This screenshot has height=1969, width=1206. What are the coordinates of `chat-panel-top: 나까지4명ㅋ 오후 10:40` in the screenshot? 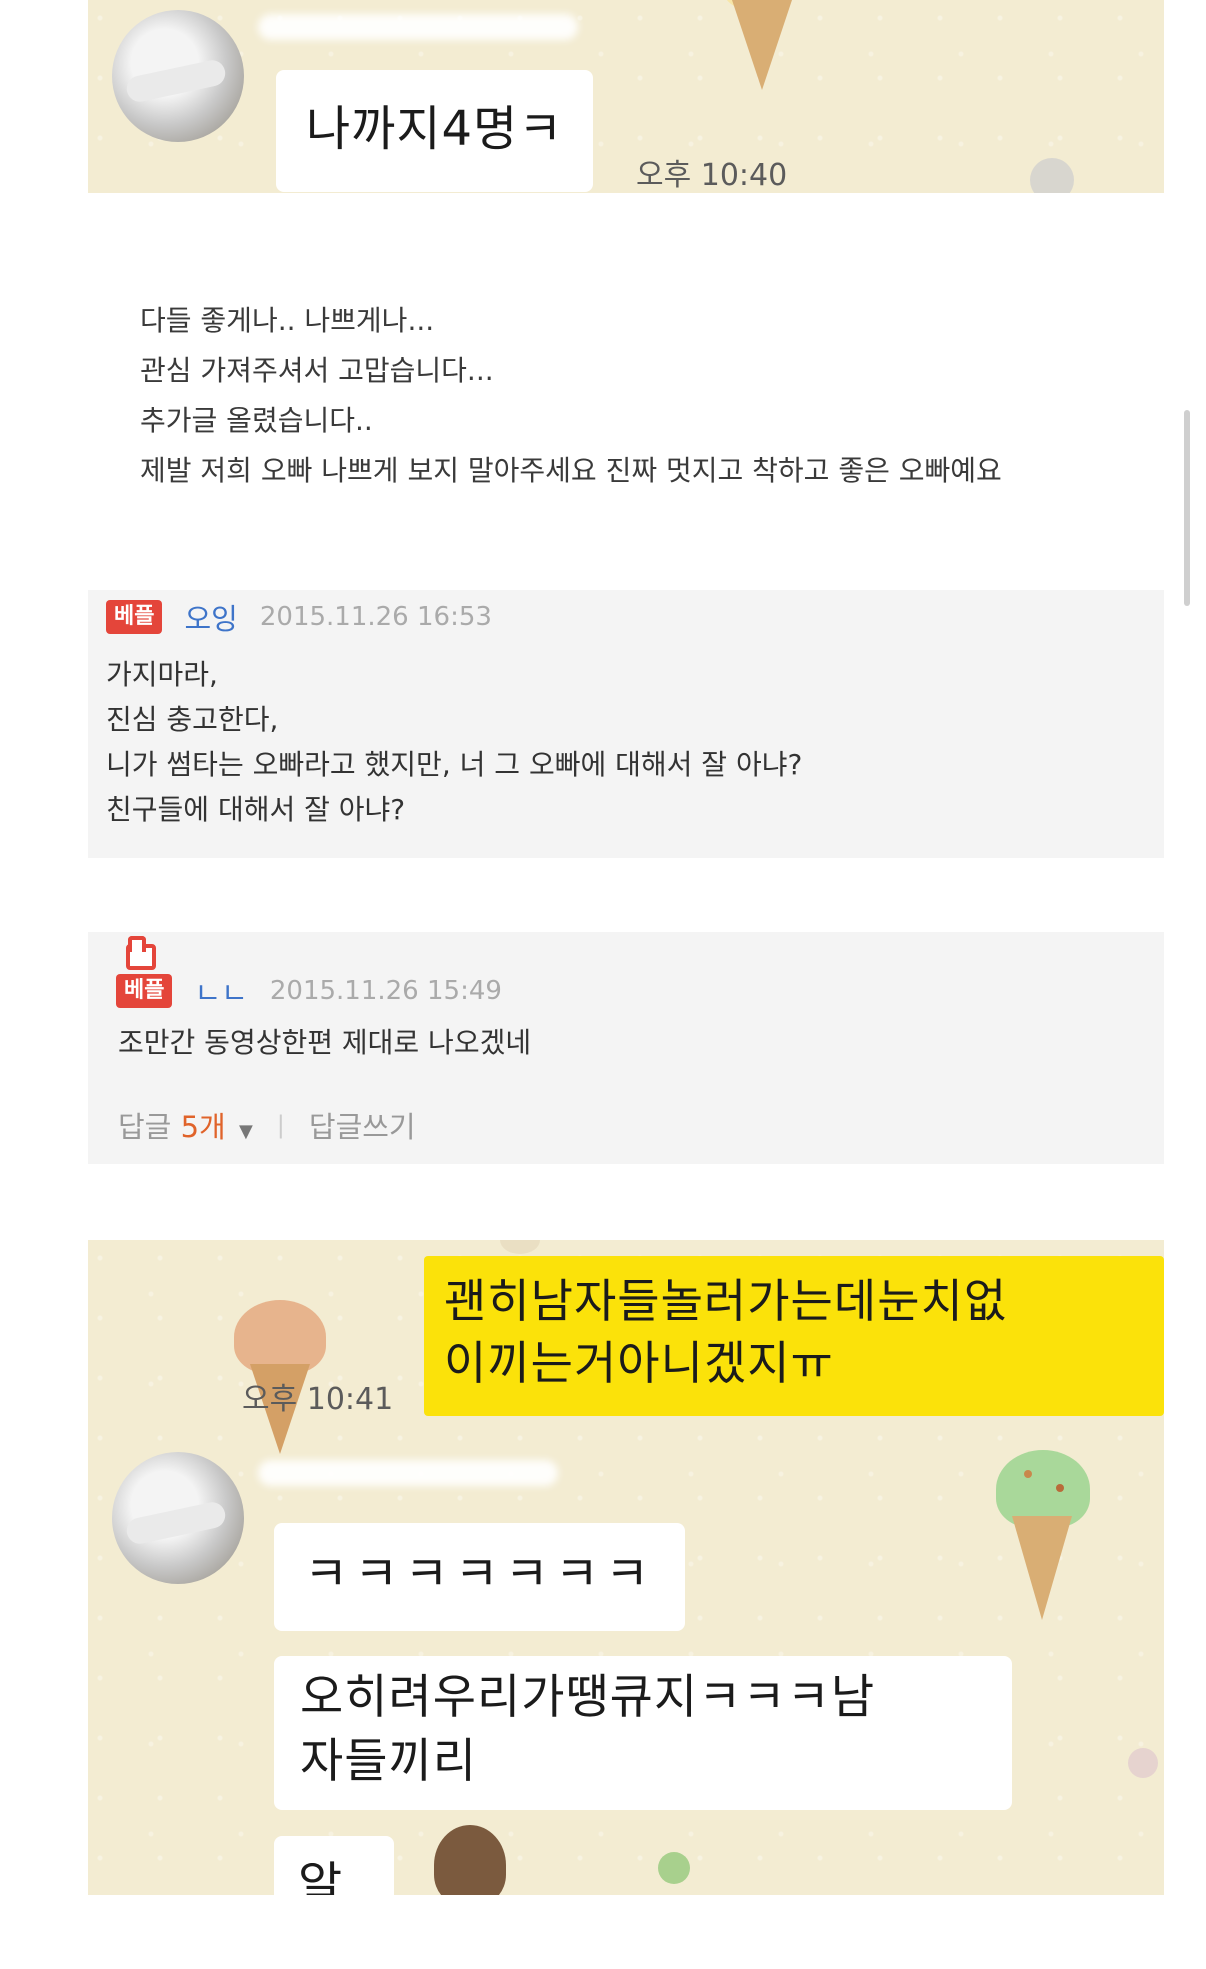 It's located at (626, 96).